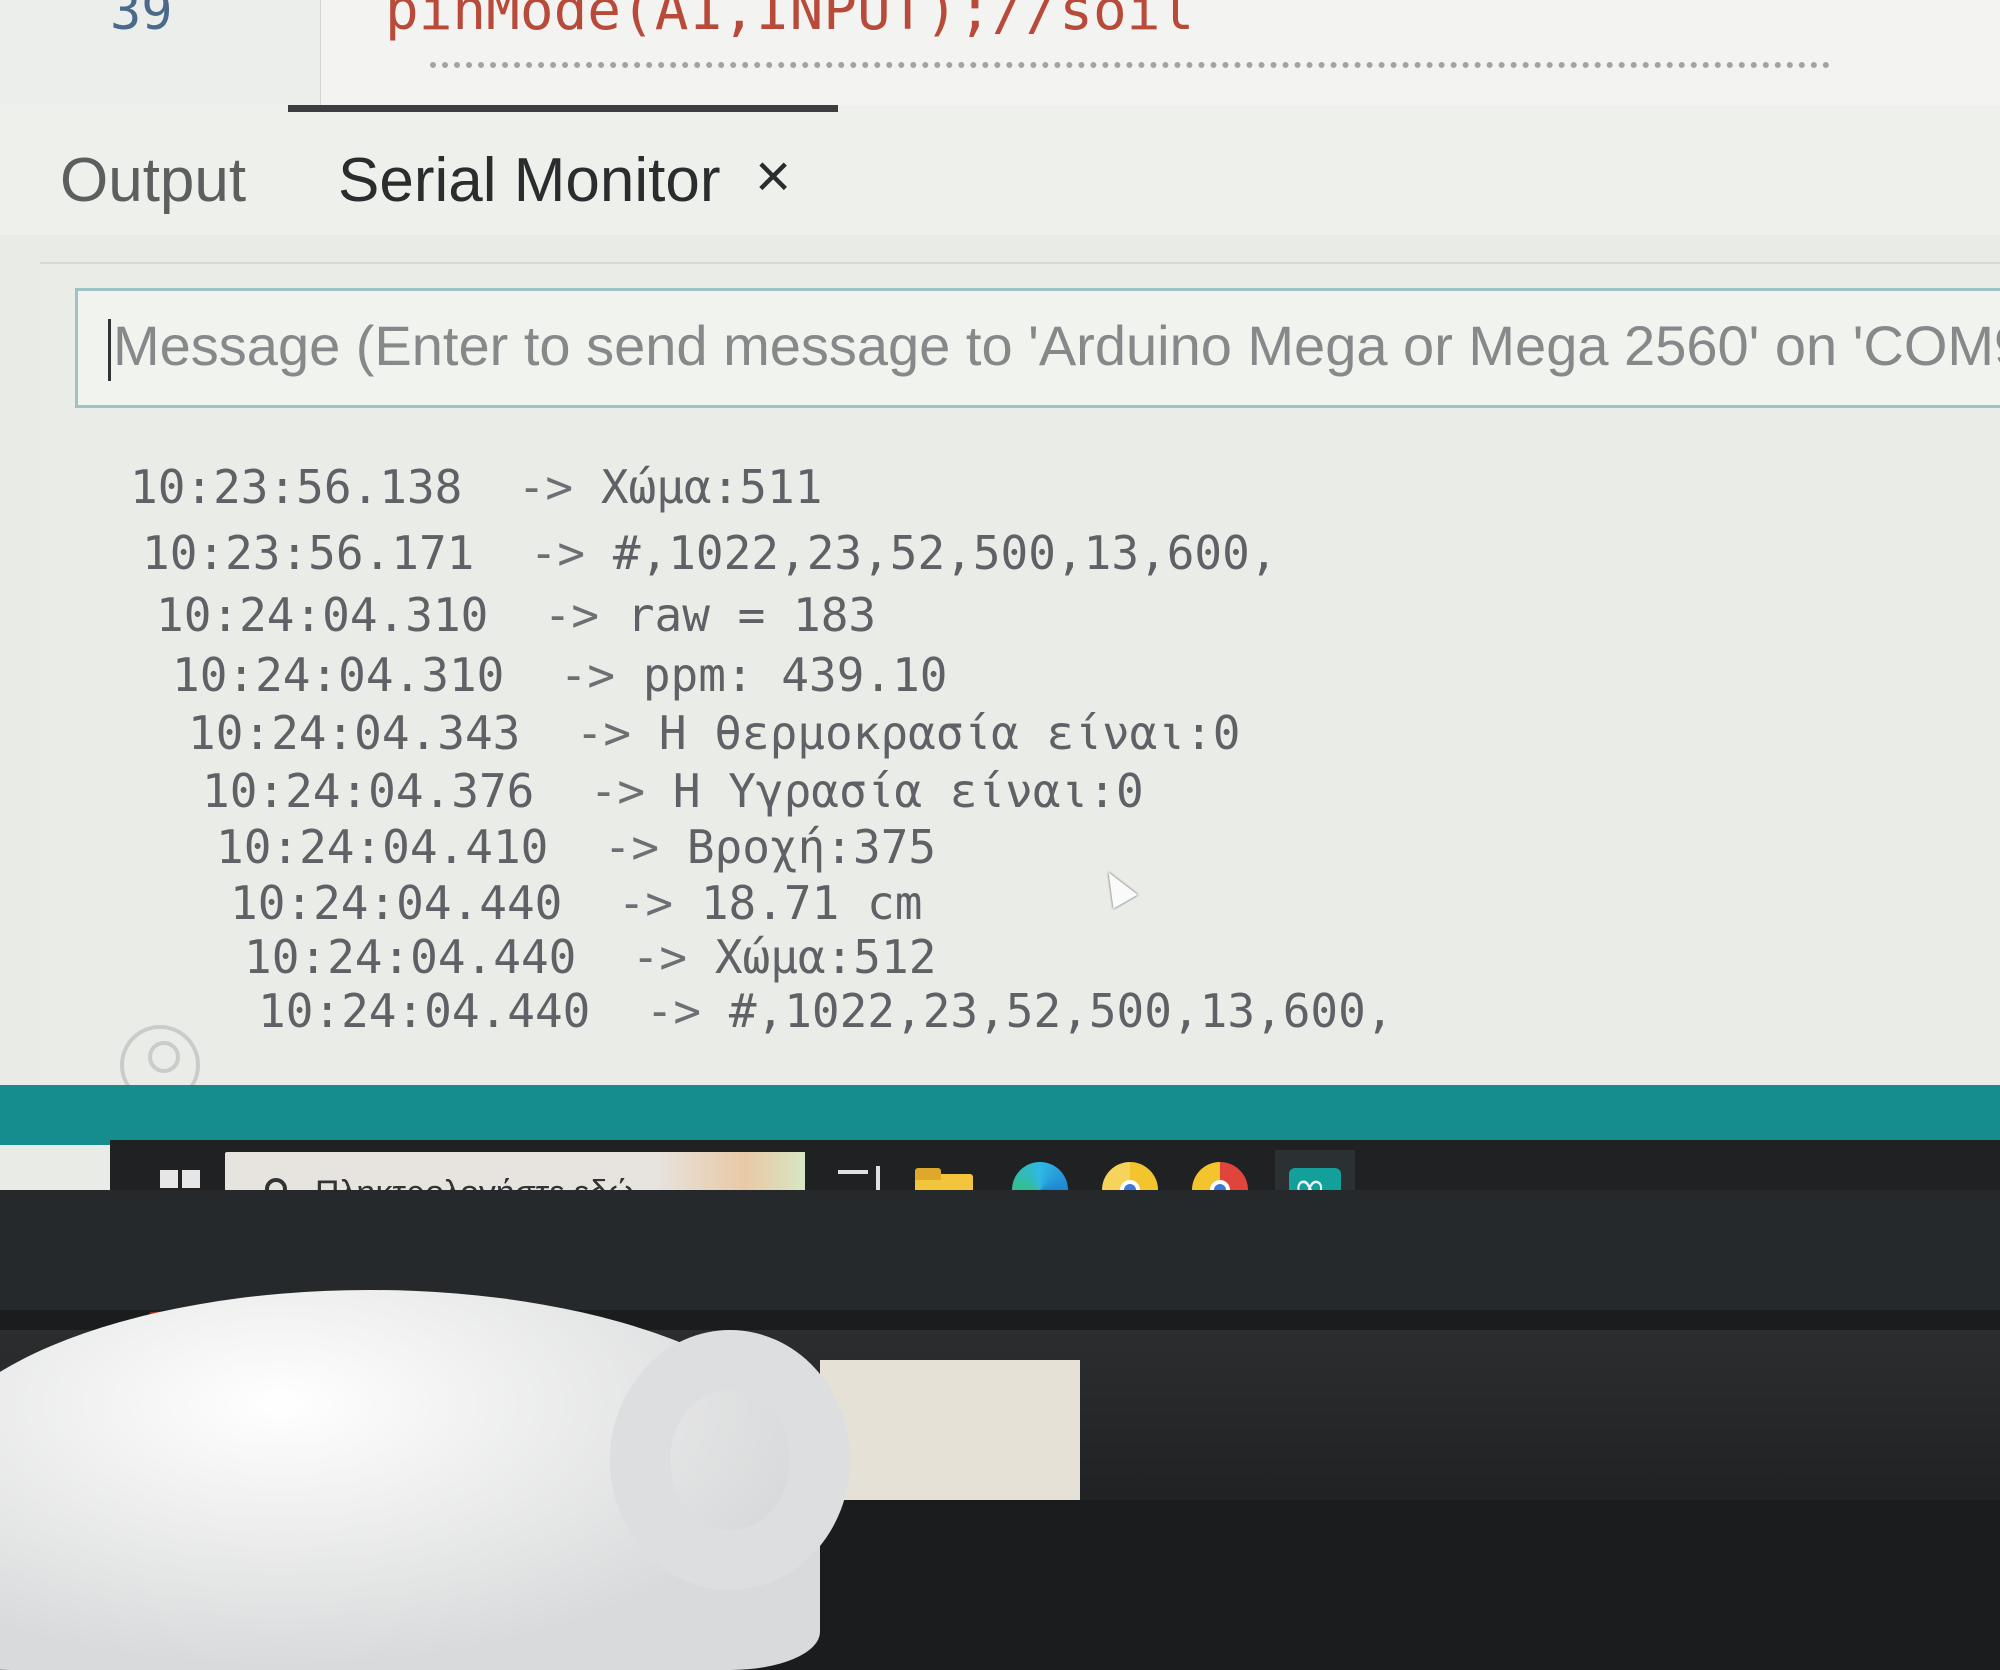 The image size is (2000, 1670). What do you see at coordinates (368, 791) in the screenshot?
I see `log-timestamp: 10:24:04.376` at bounding box center [368, 791].